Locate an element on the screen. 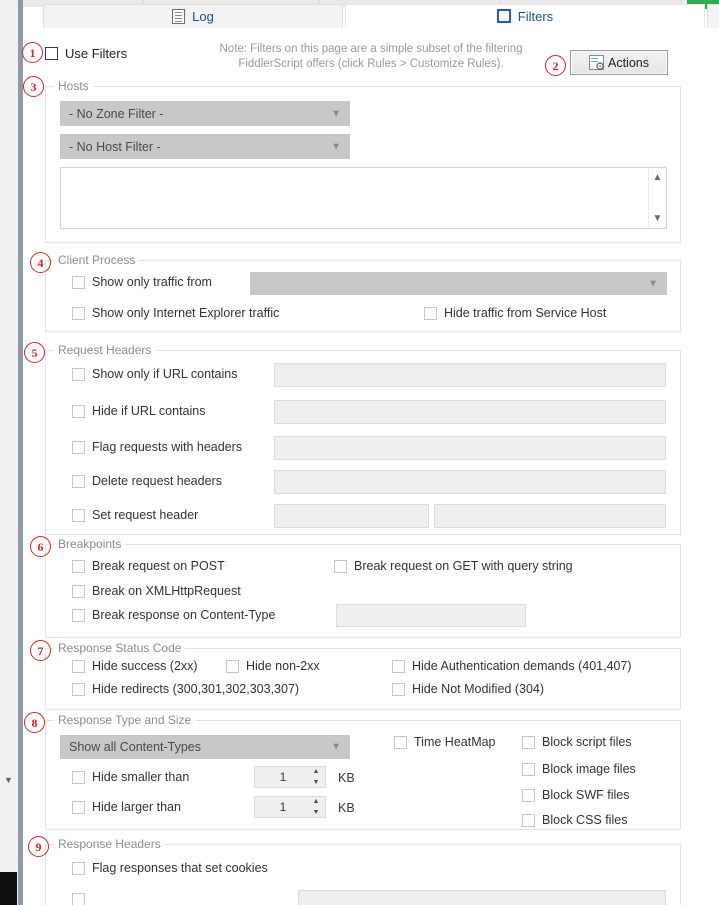  chevron-down-icon: ▼ is located at coordinates (653, 283).